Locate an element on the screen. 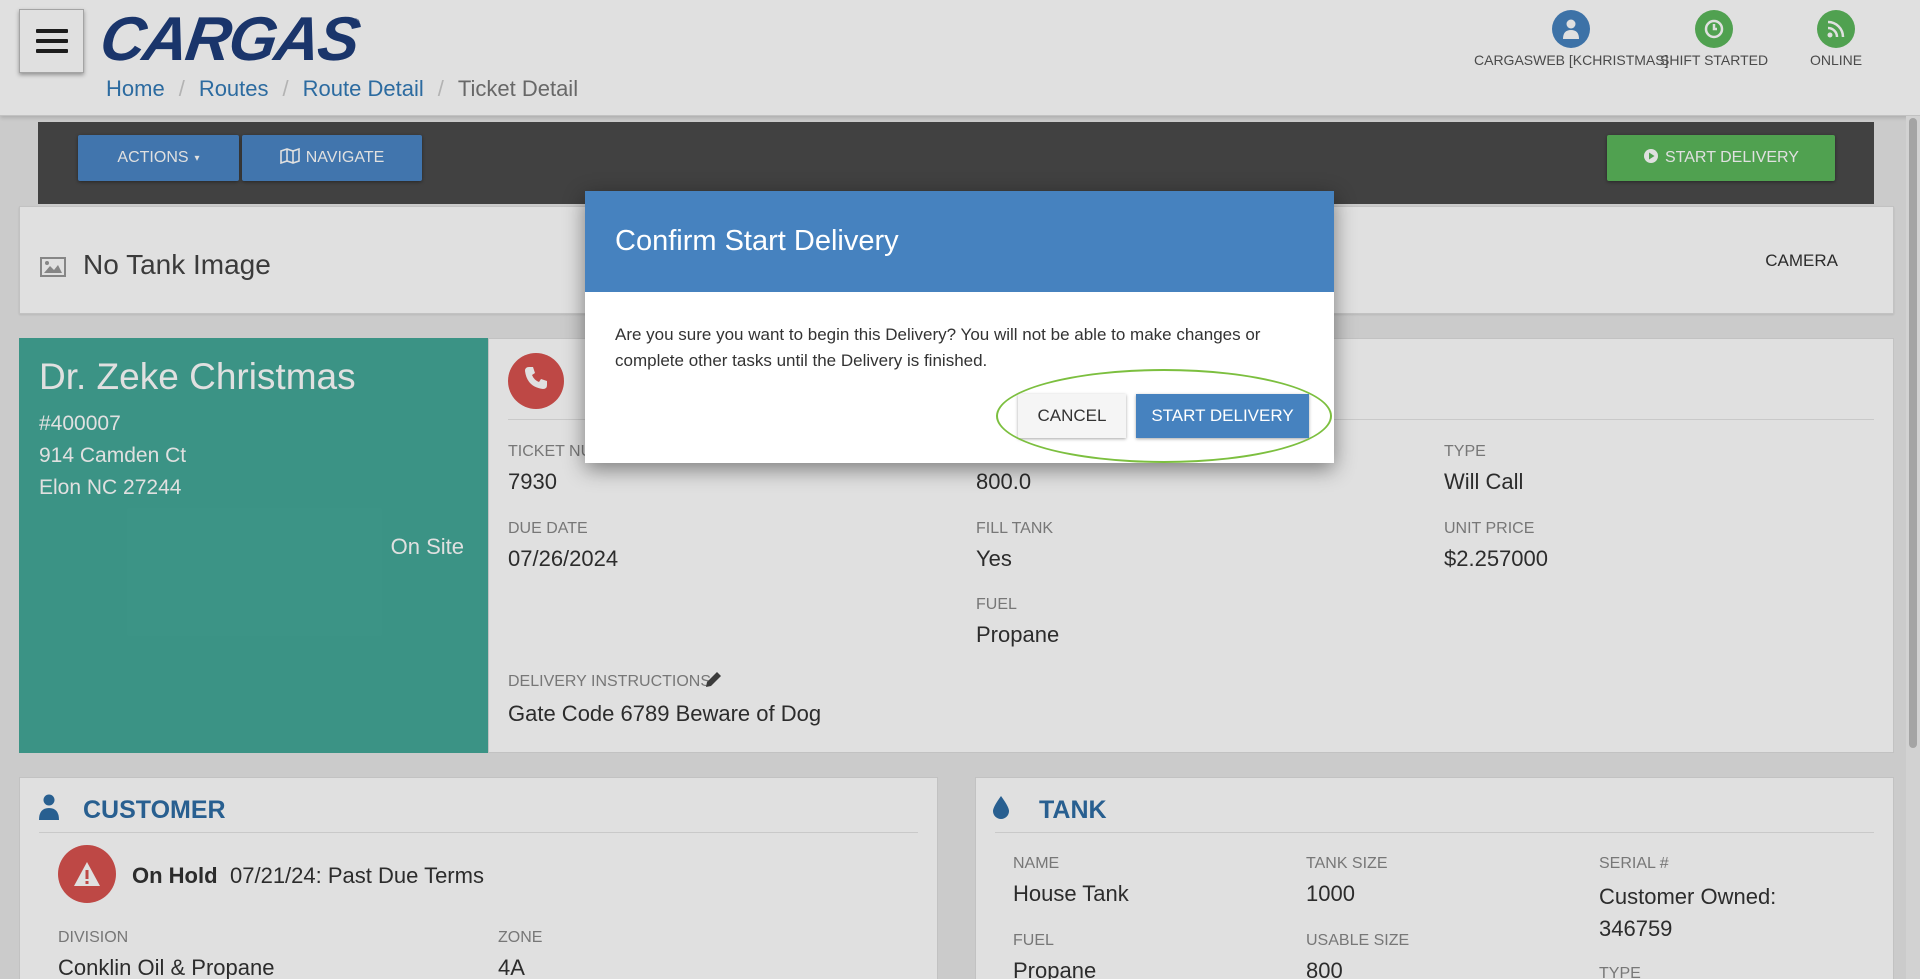  dialog-title: Confirm Start Delivery is located at coordinates (959, 241).